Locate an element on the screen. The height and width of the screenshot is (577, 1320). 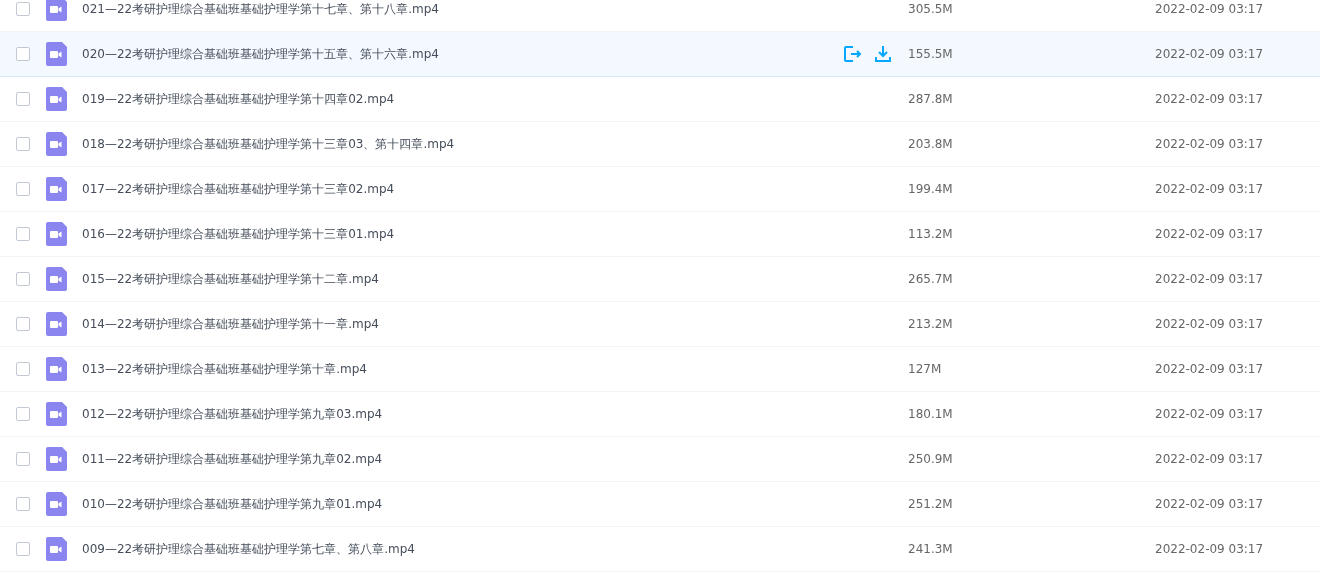
file-name: 020—22考研护理综合基础班基础护理学第十五章、第十六章.mp4 is located at coordinates (462, 54).